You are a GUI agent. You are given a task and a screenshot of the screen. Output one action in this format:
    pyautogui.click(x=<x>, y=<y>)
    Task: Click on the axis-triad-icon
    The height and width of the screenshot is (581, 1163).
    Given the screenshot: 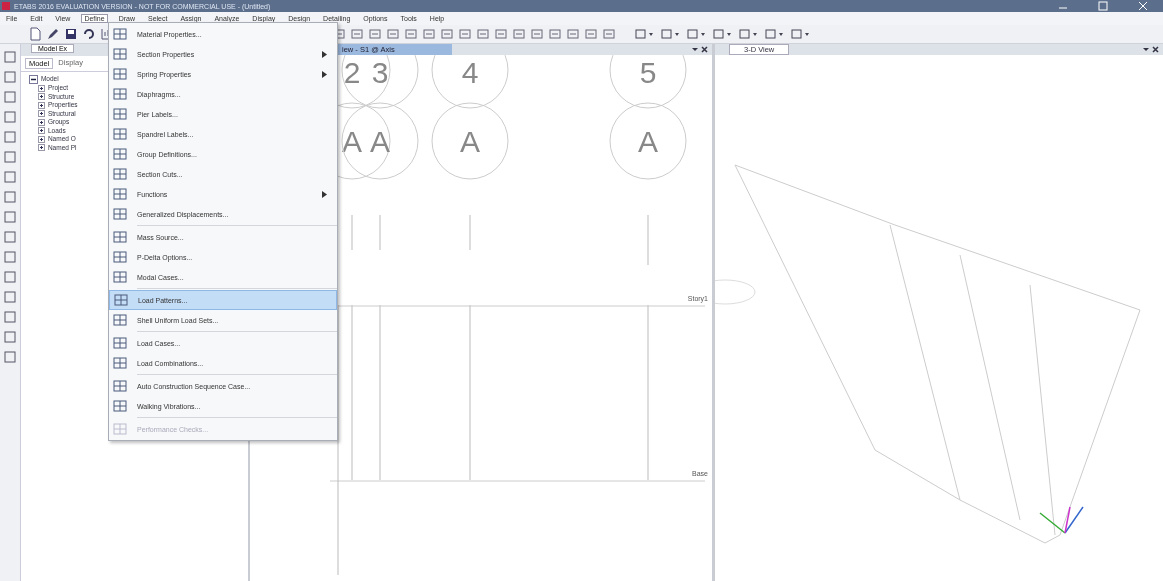 What is the action you would take?
    pyautogui.click(x=1061, y=520)
    